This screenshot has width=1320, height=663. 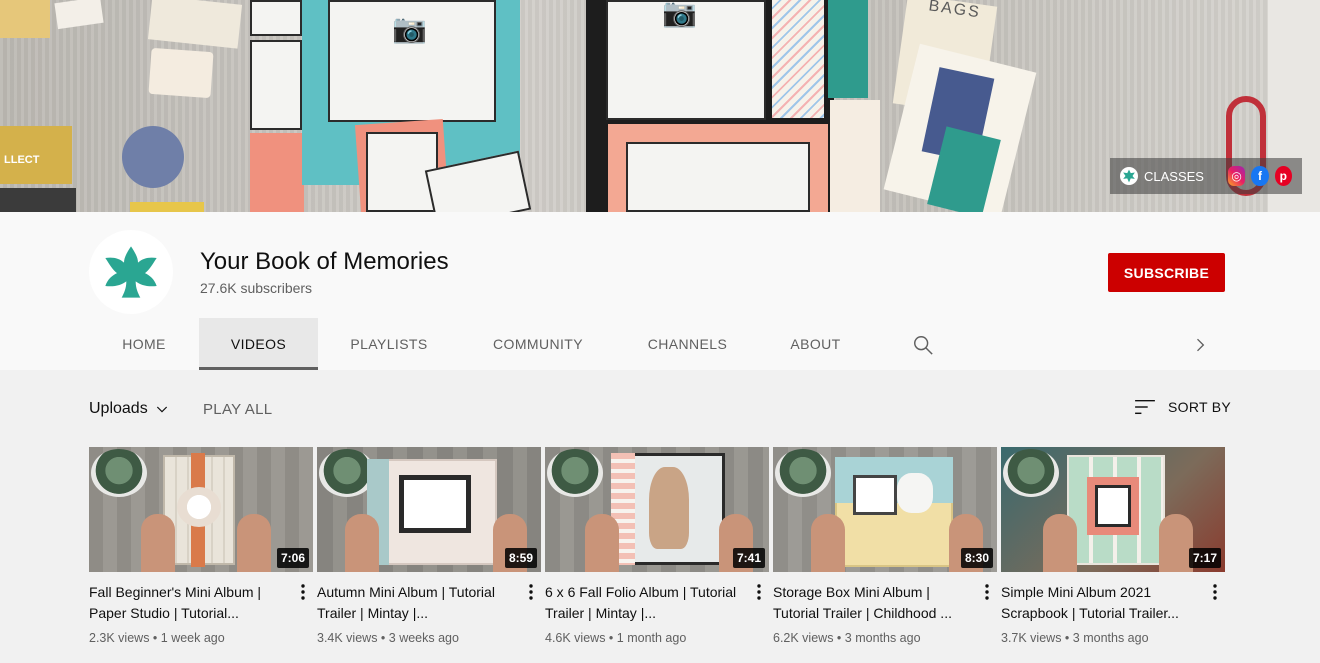 What do you see at coordinates (687, 344) in the screenshot?
I see `tab-channels: CHANNELS` at bounding box center [687, 344].